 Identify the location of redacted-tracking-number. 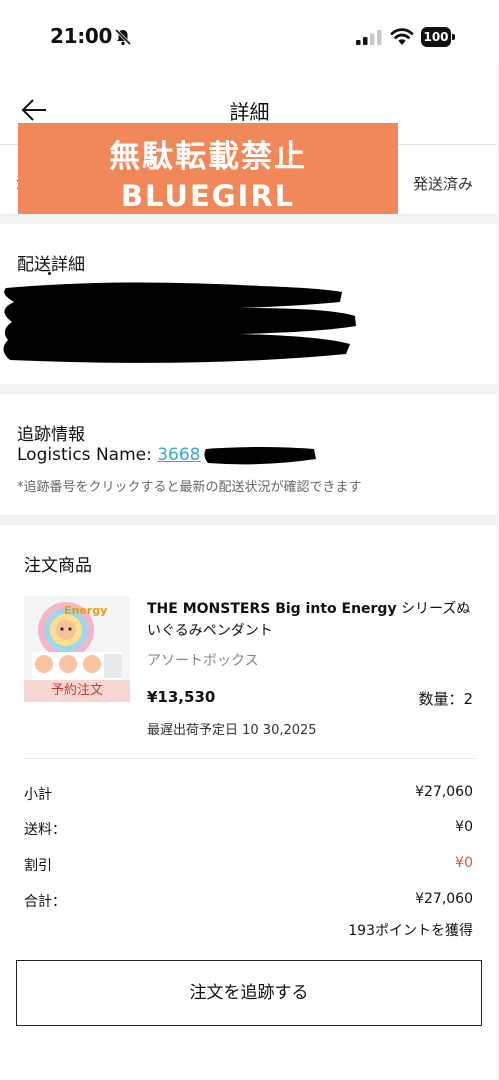
(260, 456).